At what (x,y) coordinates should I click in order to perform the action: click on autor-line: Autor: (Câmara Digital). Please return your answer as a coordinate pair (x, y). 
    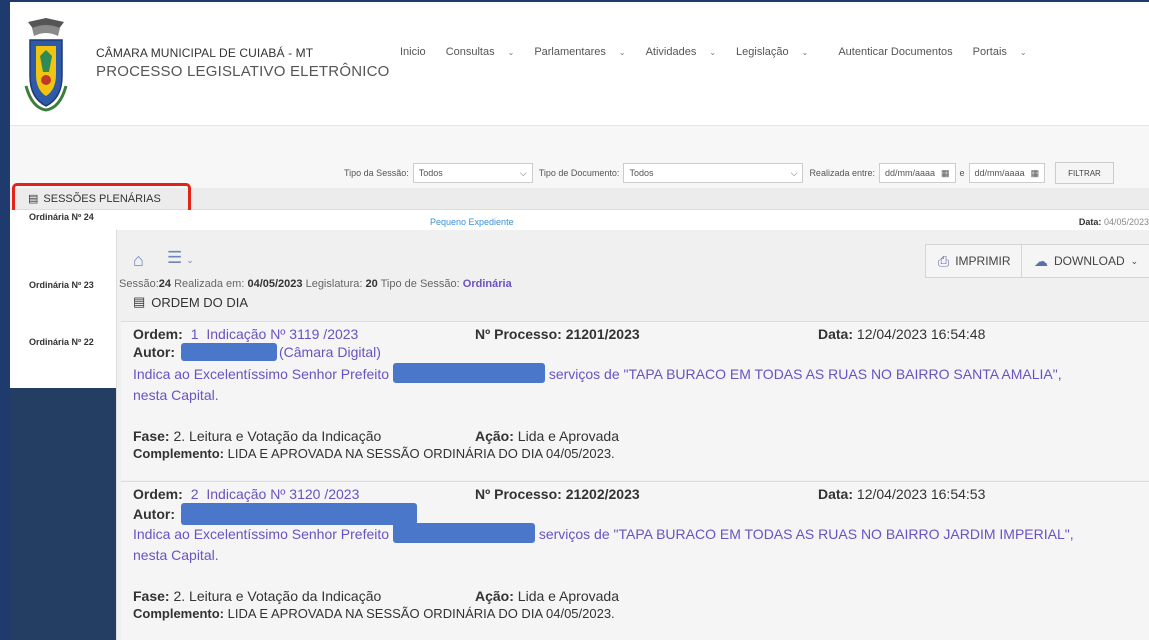
    Looking at the image, I should click on (257, 352).